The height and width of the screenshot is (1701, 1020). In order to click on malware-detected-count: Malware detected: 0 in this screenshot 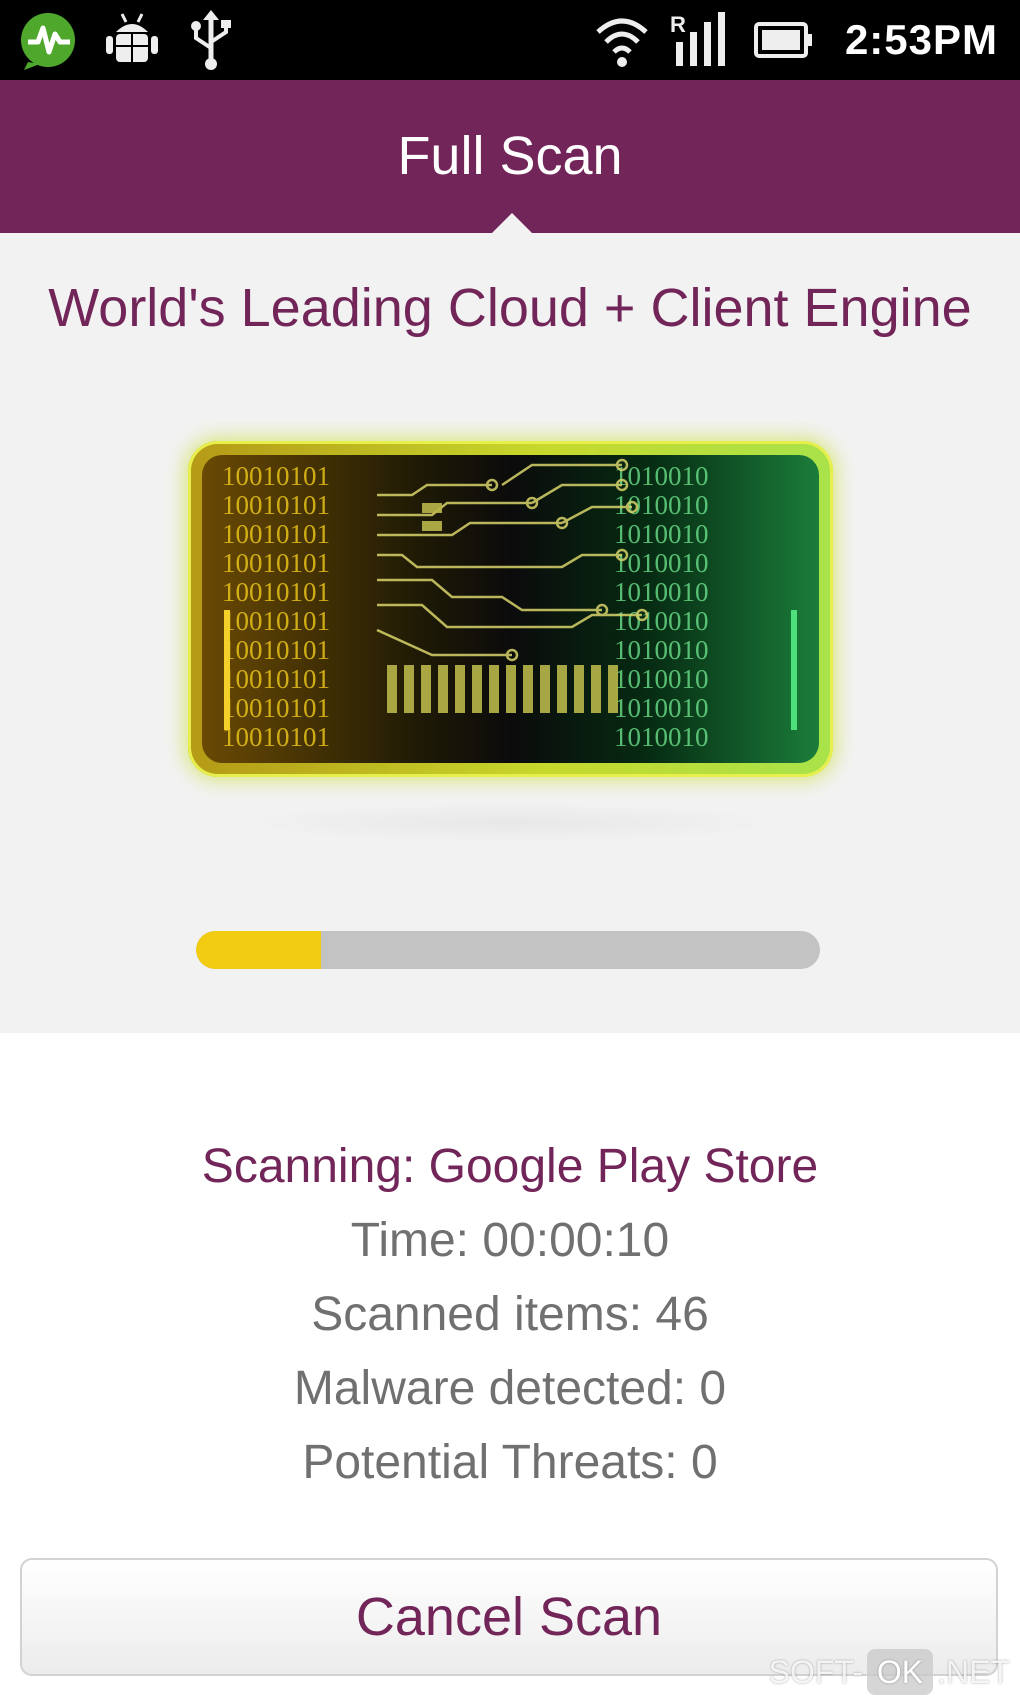, I will do `click(510, 1388)`.